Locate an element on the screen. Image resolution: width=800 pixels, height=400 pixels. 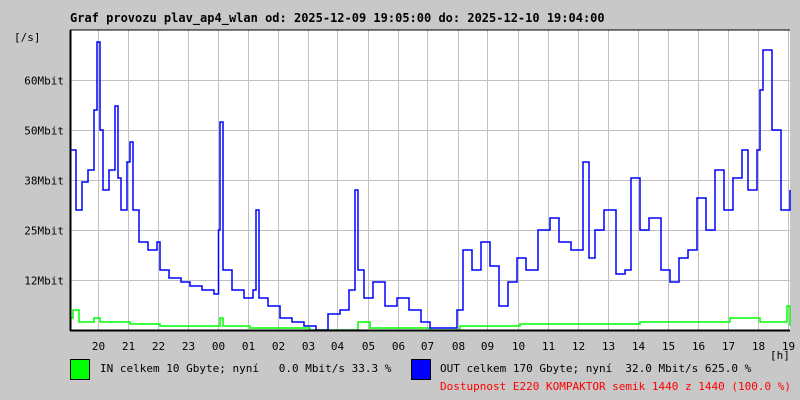
x-tick-label: 13 is located at coordinates (608, 346).